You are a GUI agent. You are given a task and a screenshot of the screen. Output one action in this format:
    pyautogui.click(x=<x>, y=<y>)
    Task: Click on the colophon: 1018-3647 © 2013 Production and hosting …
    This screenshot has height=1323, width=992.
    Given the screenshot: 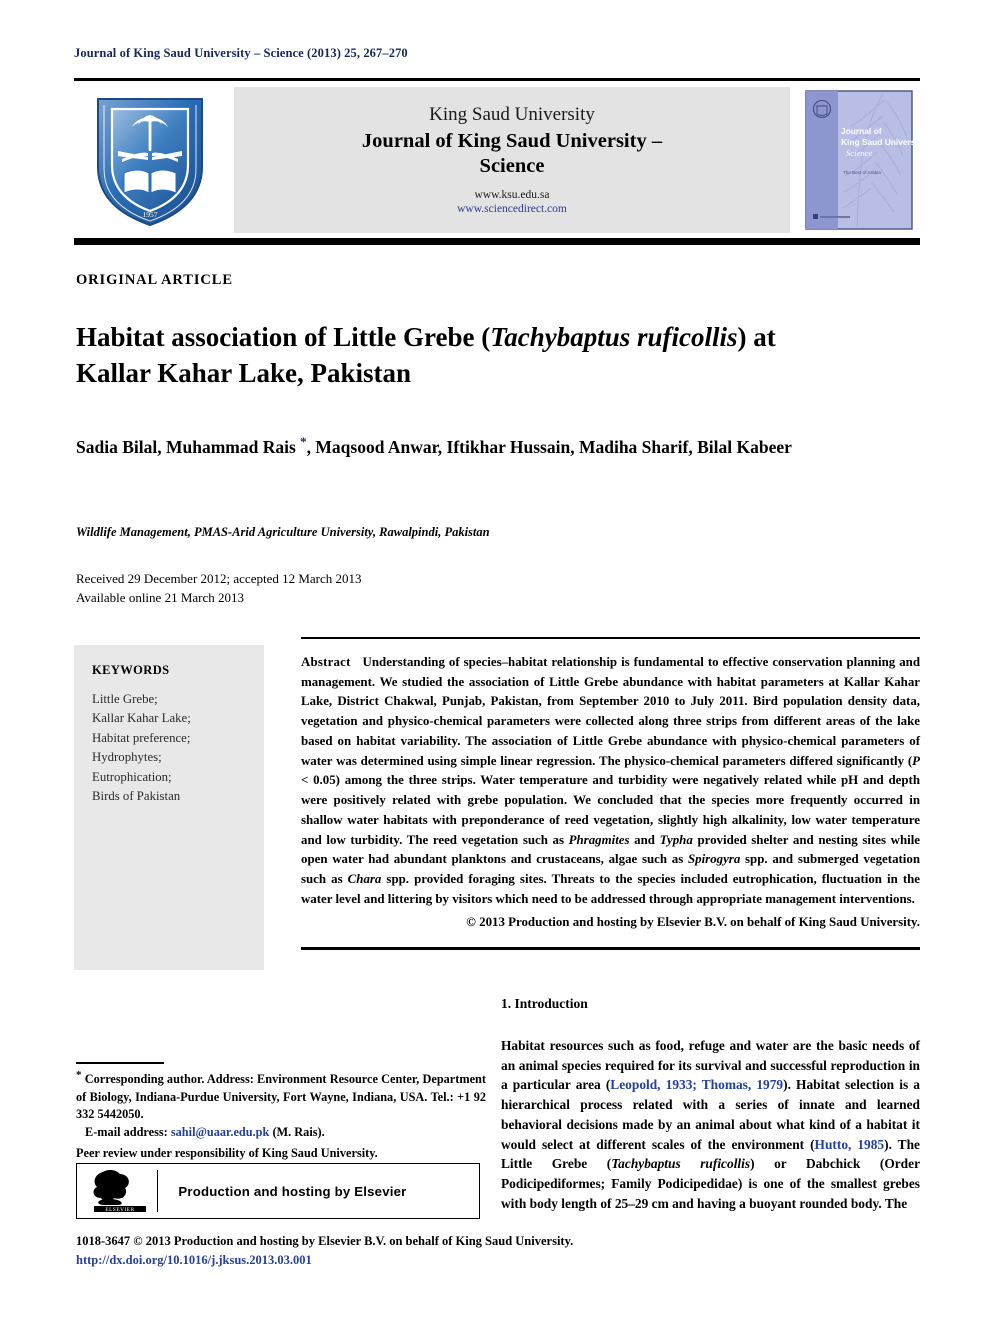 What is the action you would take?
    pyautogui.click(x=376, y=1251)
    